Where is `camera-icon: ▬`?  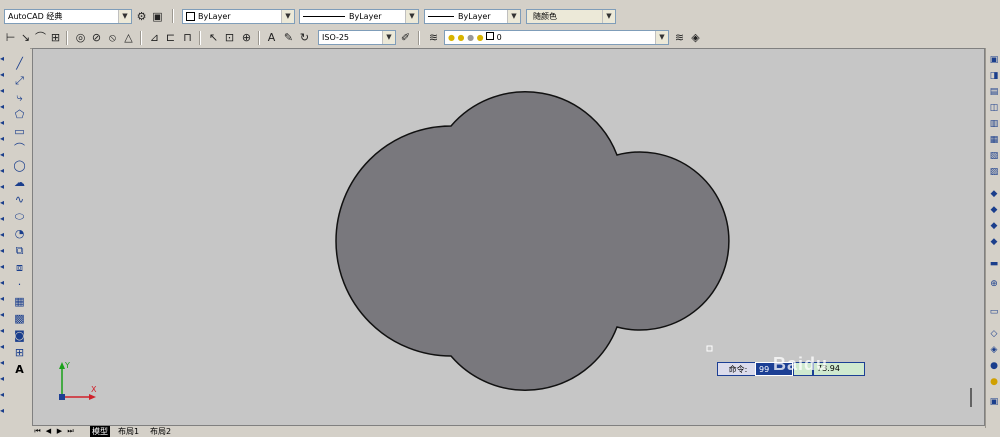 camera-icon: ▬ is located at coordinates (994, 264).